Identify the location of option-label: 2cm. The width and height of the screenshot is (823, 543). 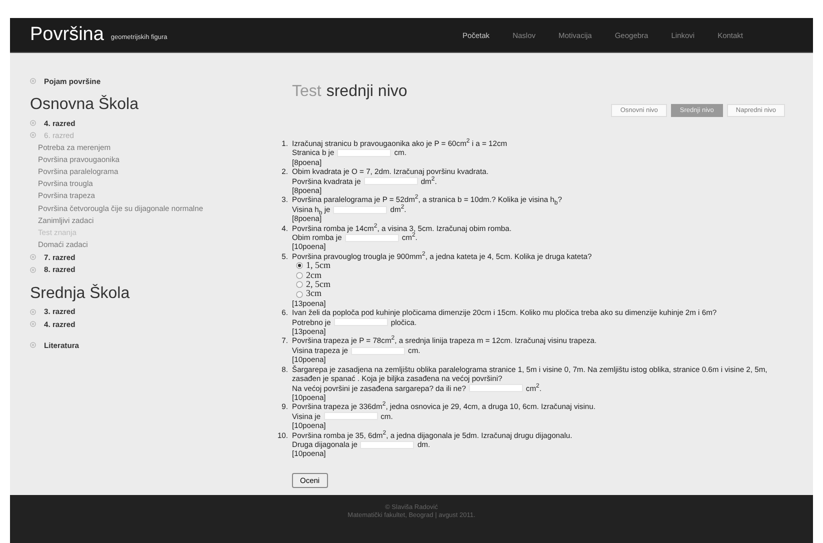
(314, 275).